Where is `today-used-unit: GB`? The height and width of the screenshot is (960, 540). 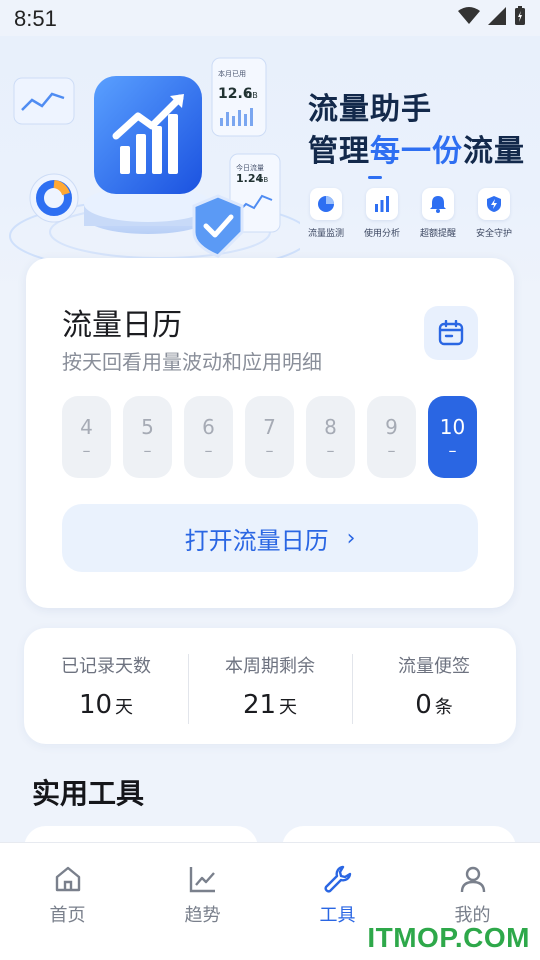
today-used-unit: GB is located at coordinates (263, 180).